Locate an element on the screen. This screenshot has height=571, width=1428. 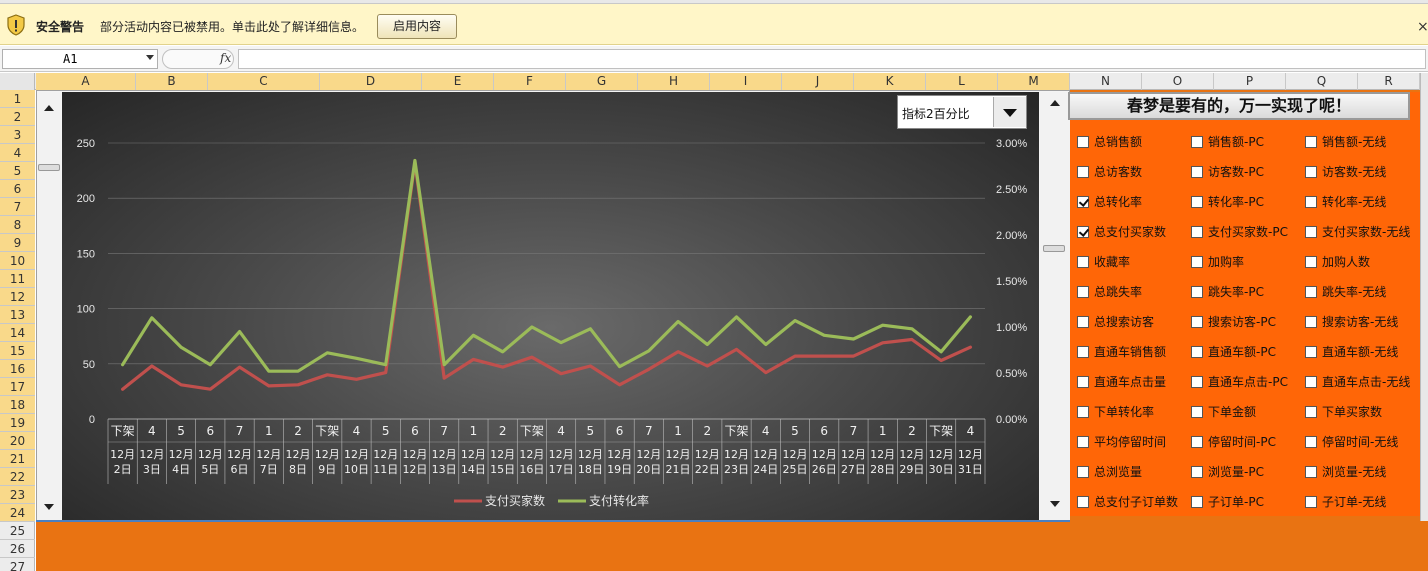
column-header-a: A is located at coordinates (86, 81).